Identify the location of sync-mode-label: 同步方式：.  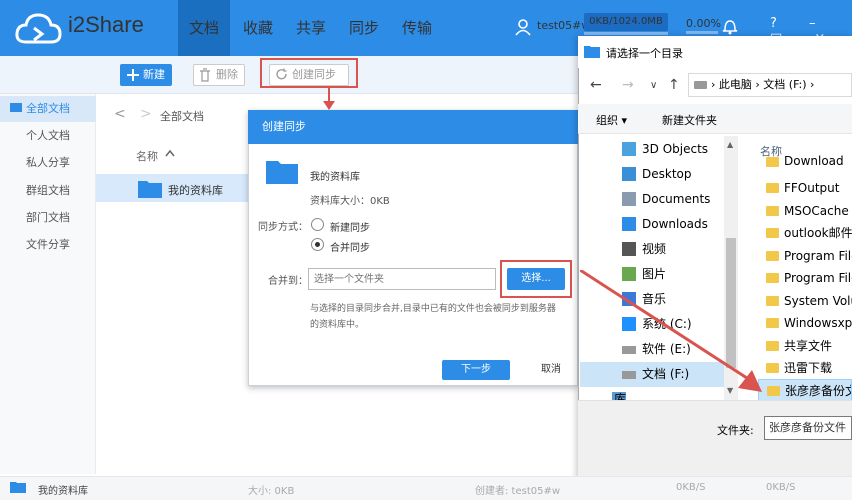
(283, 227).